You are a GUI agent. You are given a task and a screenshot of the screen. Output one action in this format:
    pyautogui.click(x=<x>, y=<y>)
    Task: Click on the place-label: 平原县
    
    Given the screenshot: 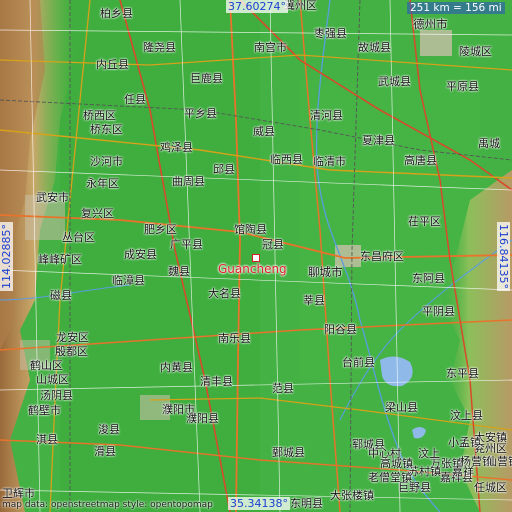 What is the action you would take?
    pyautogui.click(x=462, y=87)
    